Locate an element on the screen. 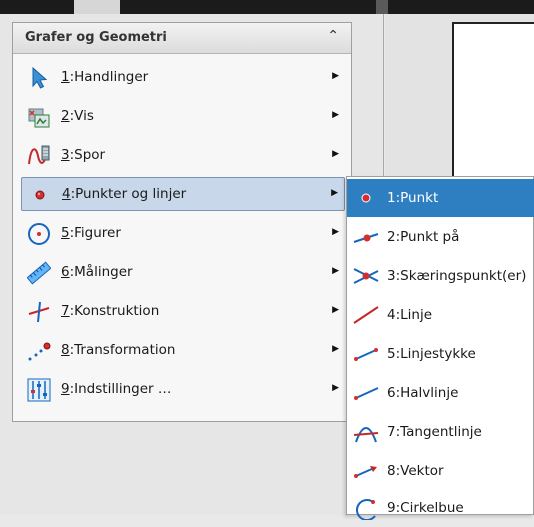 The height and width of the screenshot is (527, 534). submenu-item-punkt-pa: 2:Punkt på is located at coordinates (440, 237).